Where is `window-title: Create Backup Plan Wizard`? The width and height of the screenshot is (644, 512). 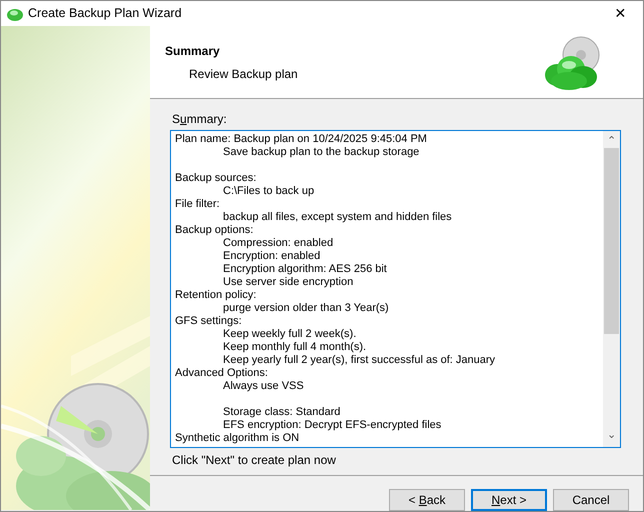 window-title: Create Backup Plan Wizard is located at coordinates (105, 13).